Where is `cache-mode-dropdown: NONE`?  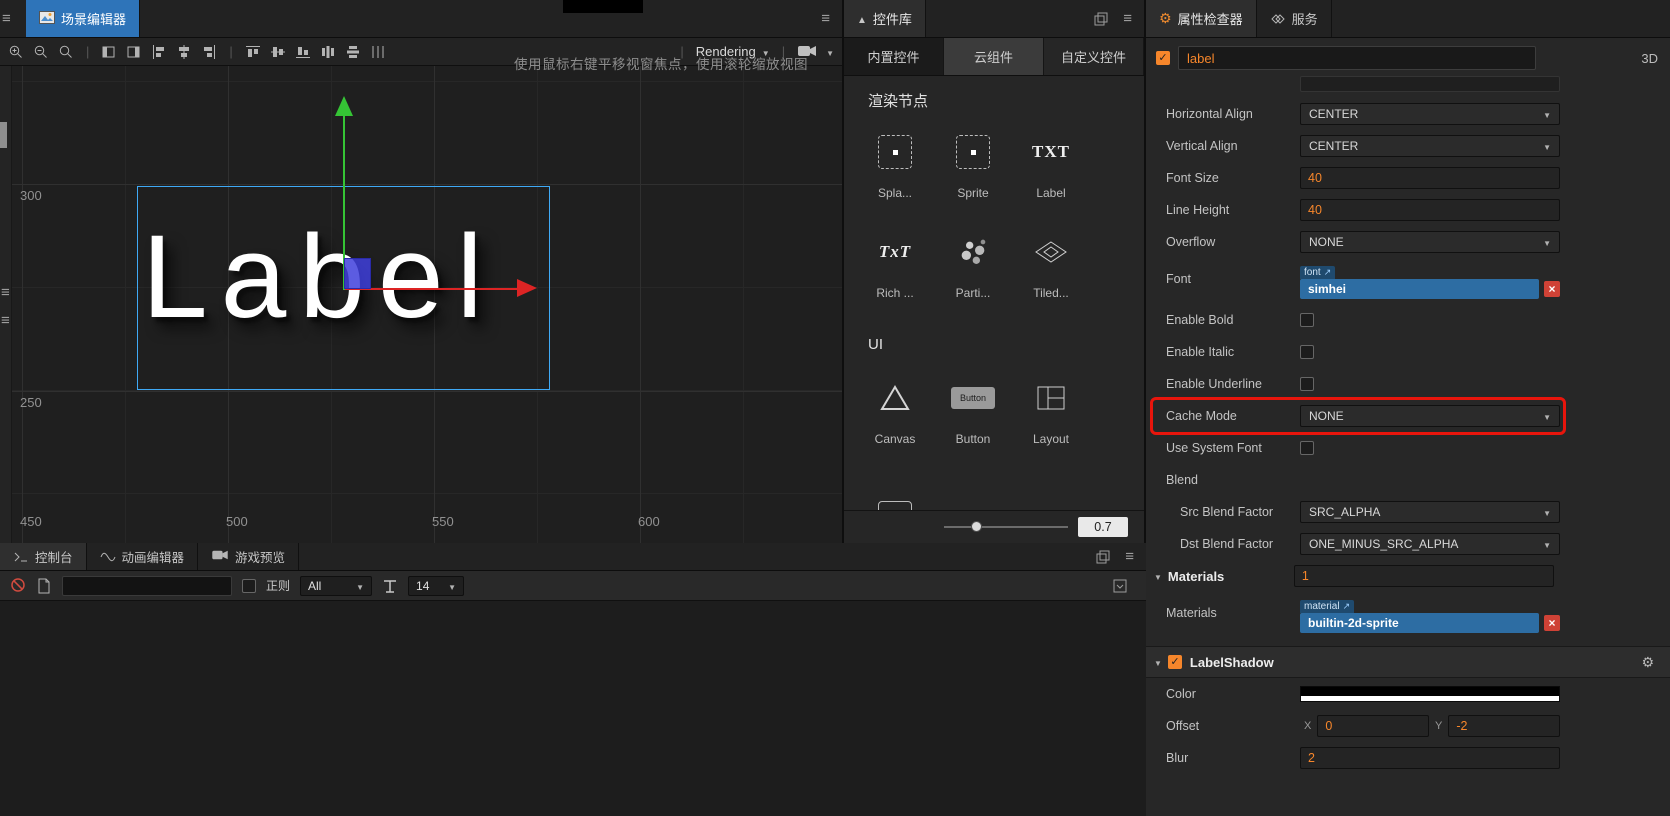
cache-mode-dropdown: NONE is located at coordinates (1430, 416).